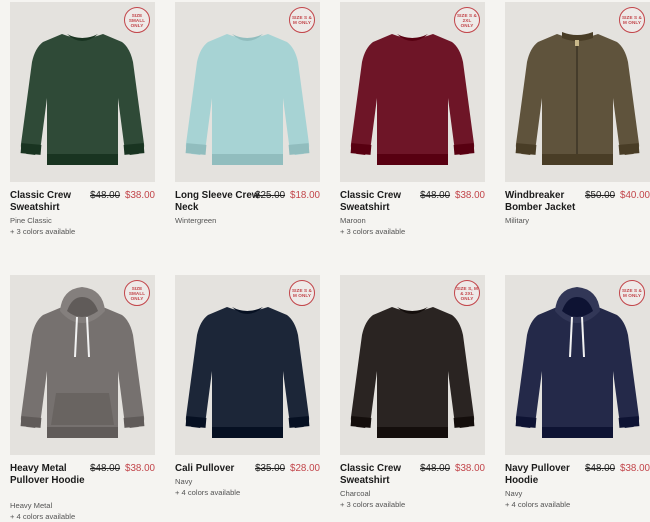 The width and height of the screenshot is (650, 522). What do you see at coordinates (353, 220) in the screenshot?
I see `product-color-name: Maroon` at bounding box center [353, 220].